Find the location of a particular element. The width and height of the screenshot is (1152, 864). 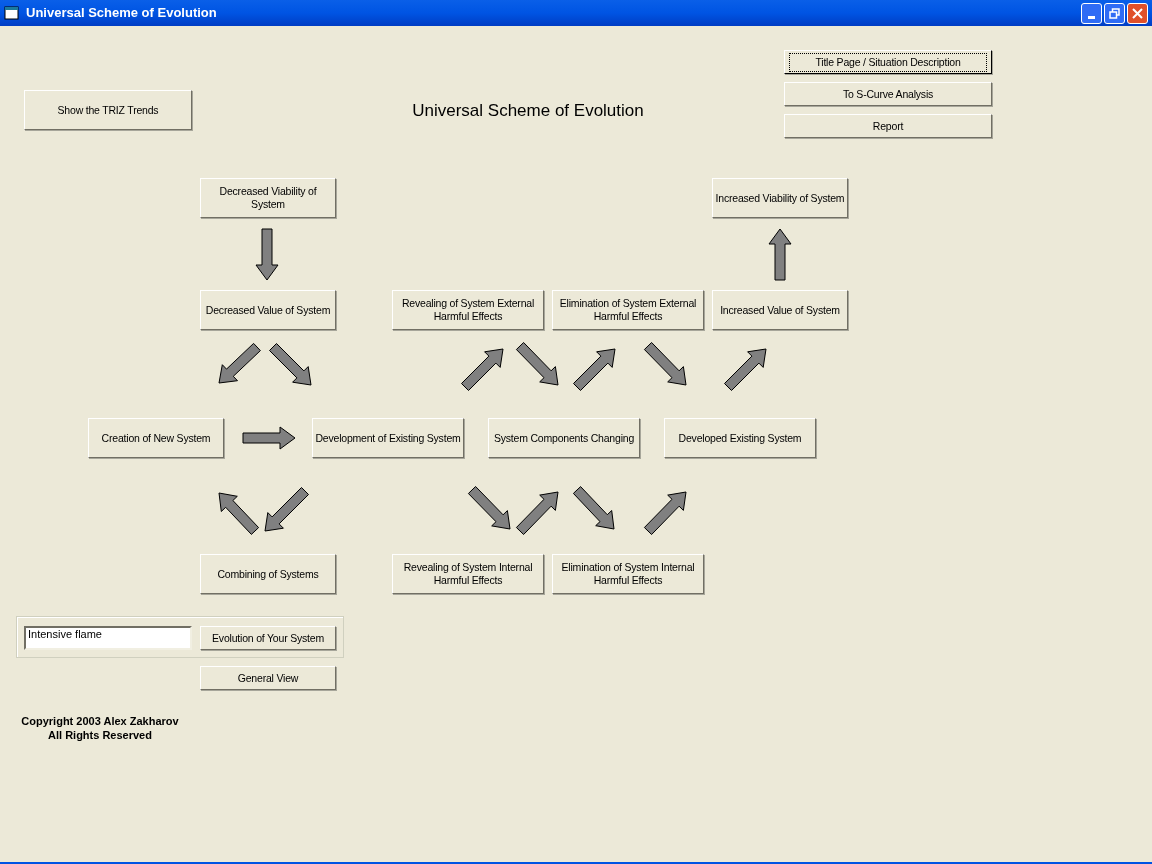

stage-node: Decreased Viability of System is located at coordinates (268, 198).